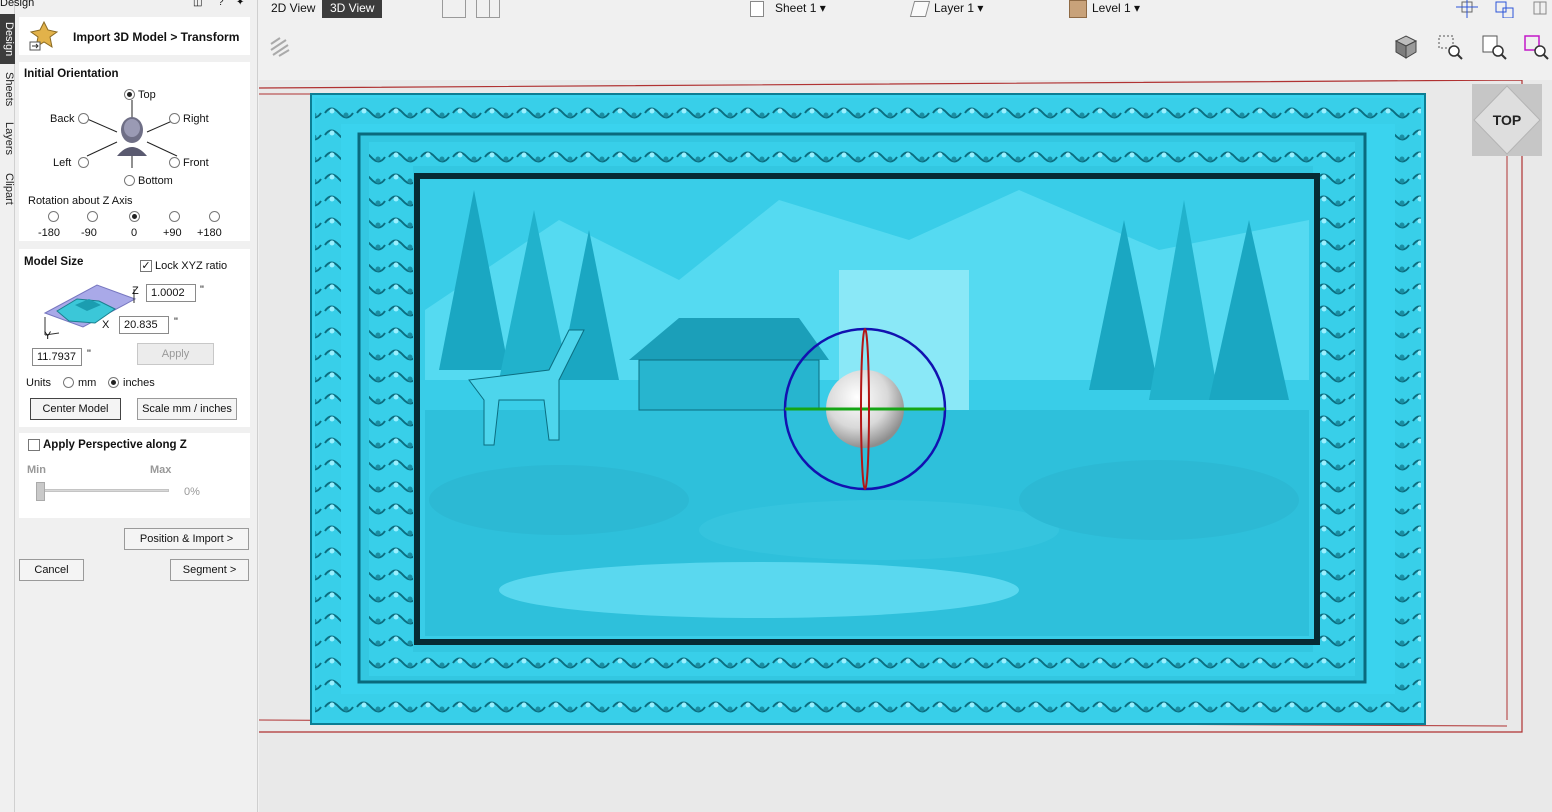 Image resolution: width=1552 pixels, height=812 pixels. What do you see at coordinates (1540, 9) in the screenshot?
I see `snap-box-icon` at bounding box center [1540, 9].